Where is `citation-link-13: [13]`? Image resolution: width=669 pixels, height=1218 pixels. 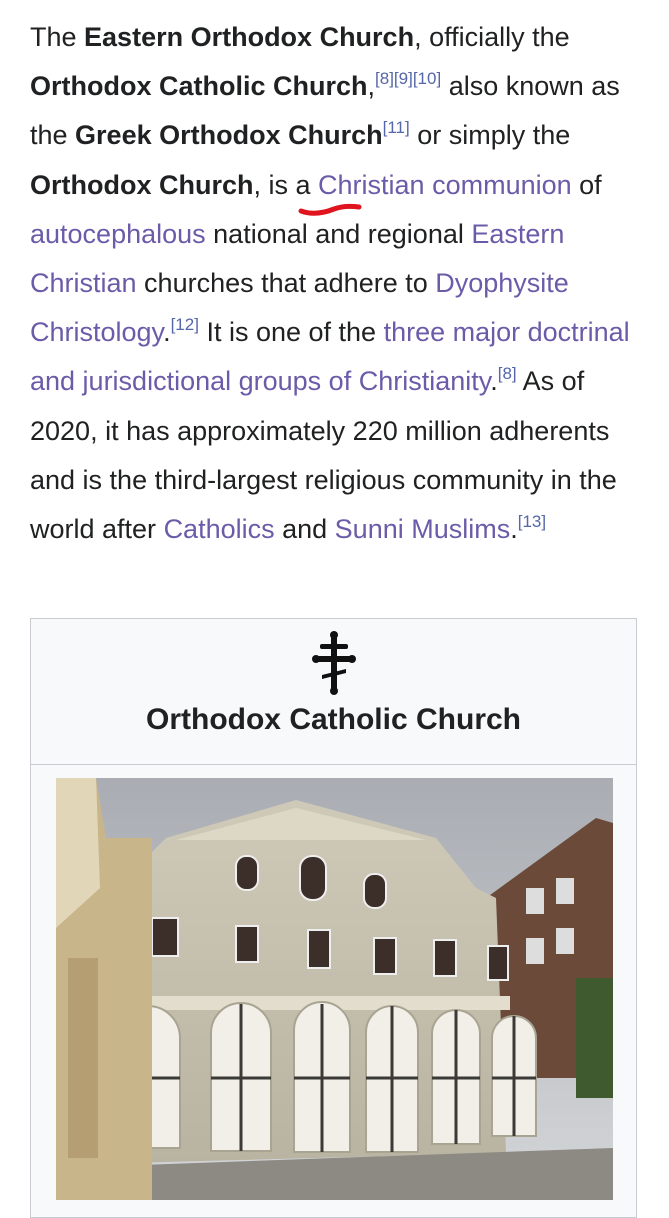
citation-link-13: [13] is located at coordinates (532, 521).